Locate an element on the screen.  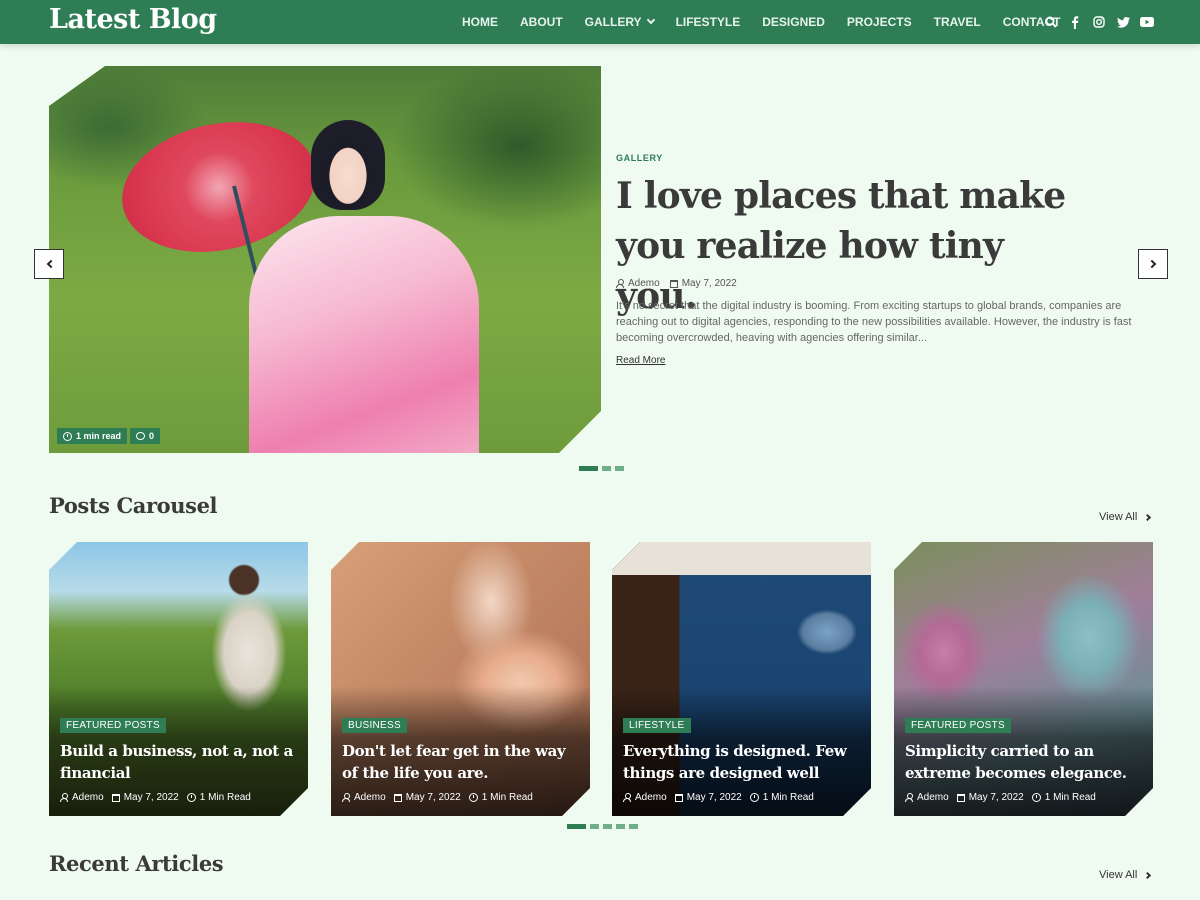
comments-badge: 0 is located at coordinates (145, 436).